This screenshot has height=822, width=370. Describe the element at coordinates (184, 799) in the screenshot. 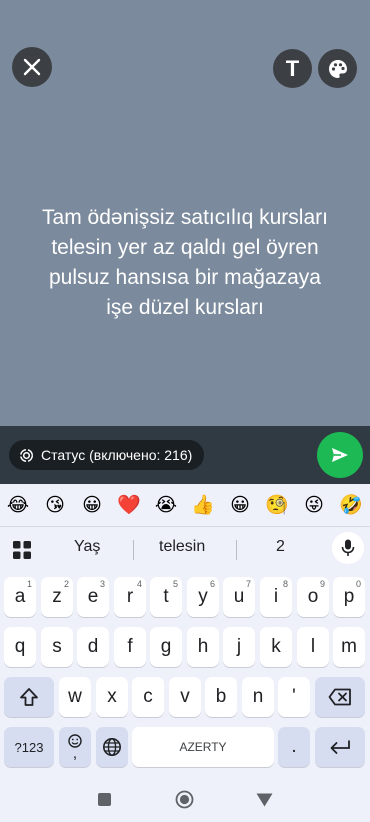

I see `home-button` at that location.